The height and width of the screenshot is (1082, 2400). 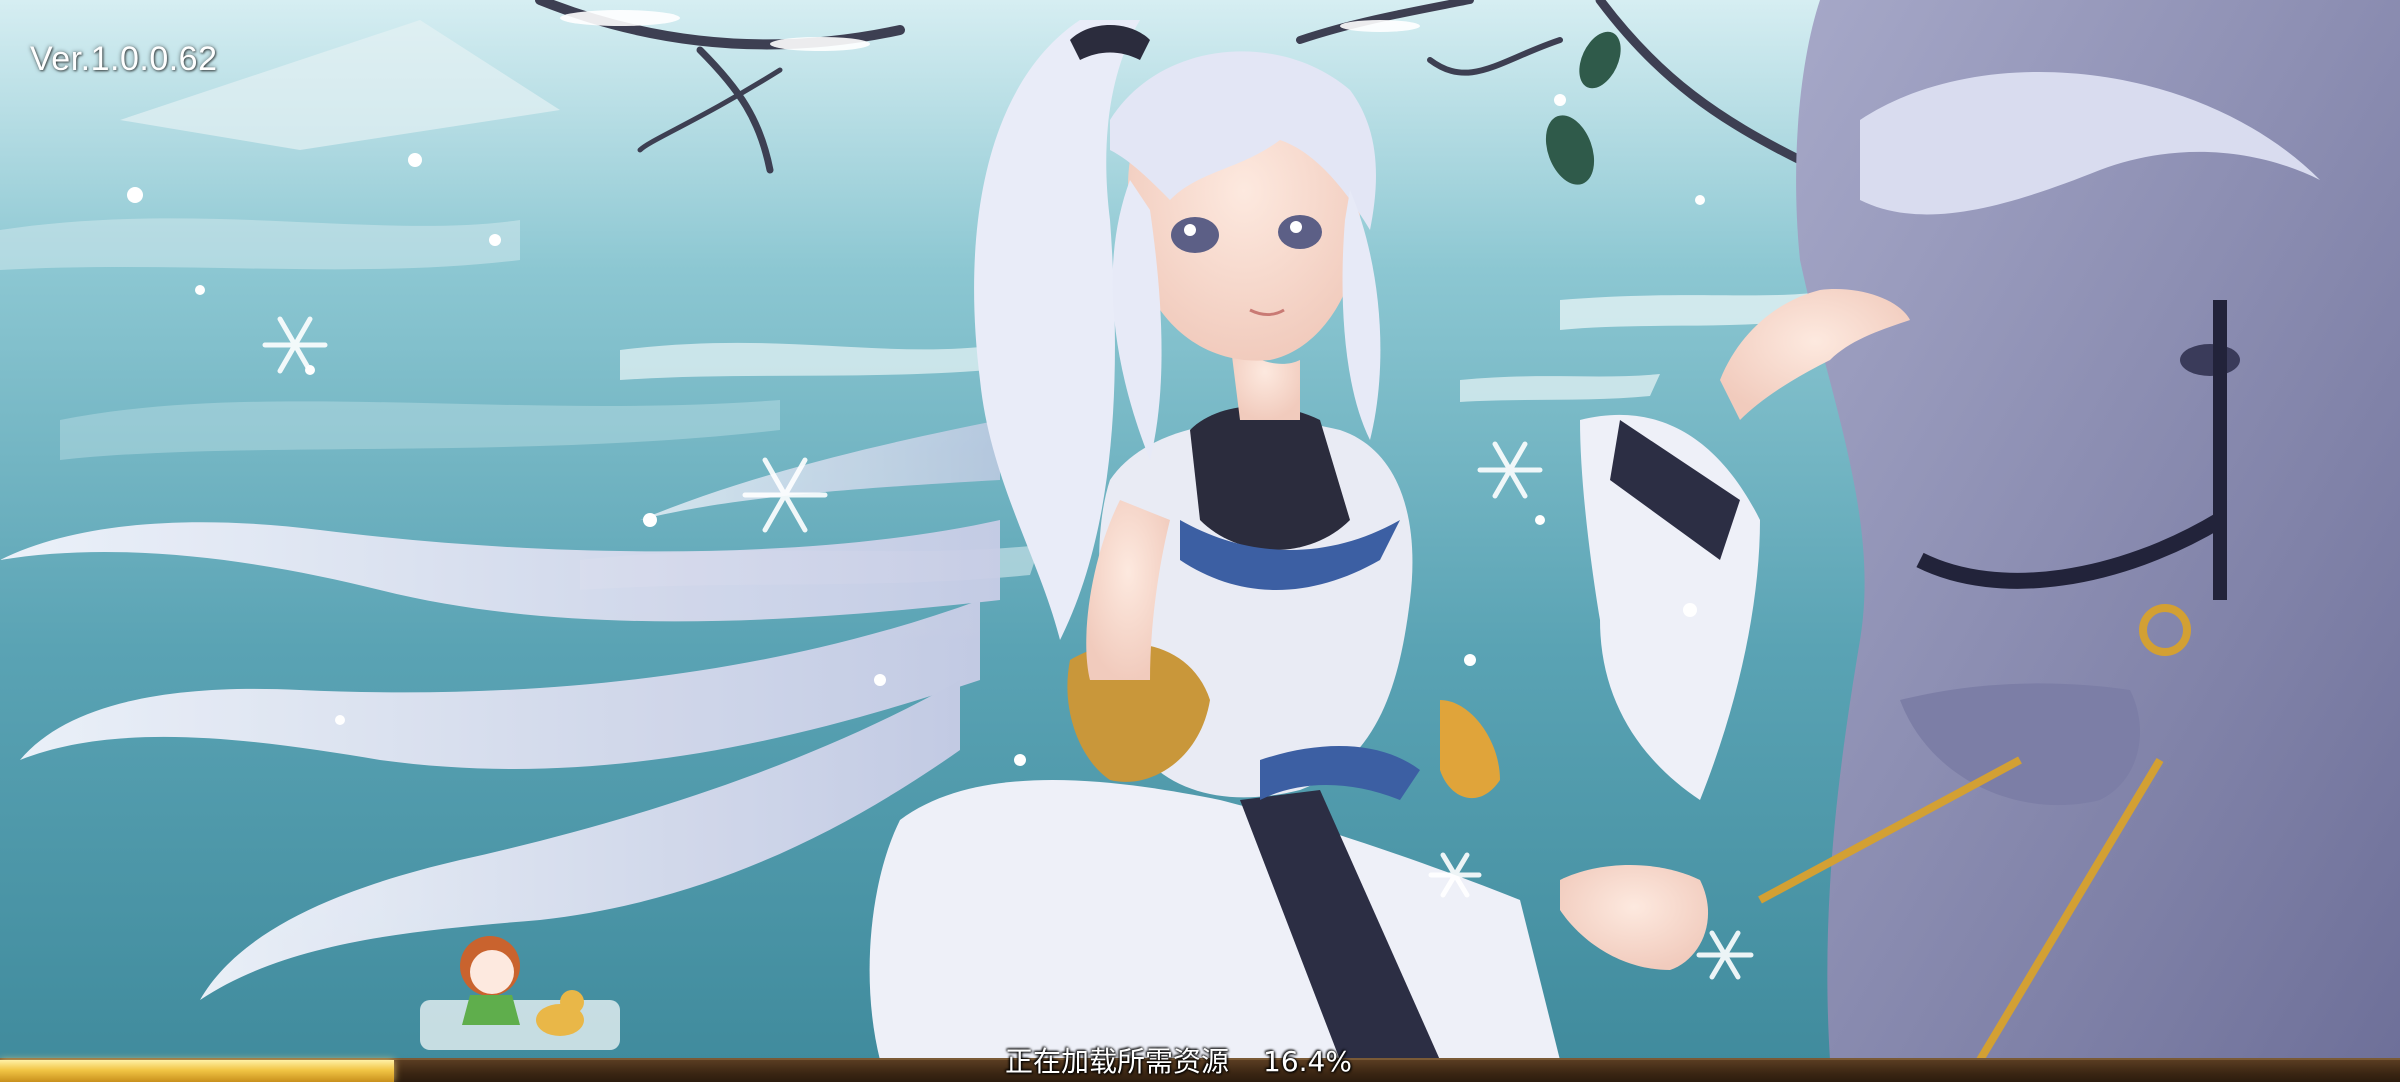 I want to click on loading-status-text: 正在加载所需资源, so click(x=1117, y=1061).